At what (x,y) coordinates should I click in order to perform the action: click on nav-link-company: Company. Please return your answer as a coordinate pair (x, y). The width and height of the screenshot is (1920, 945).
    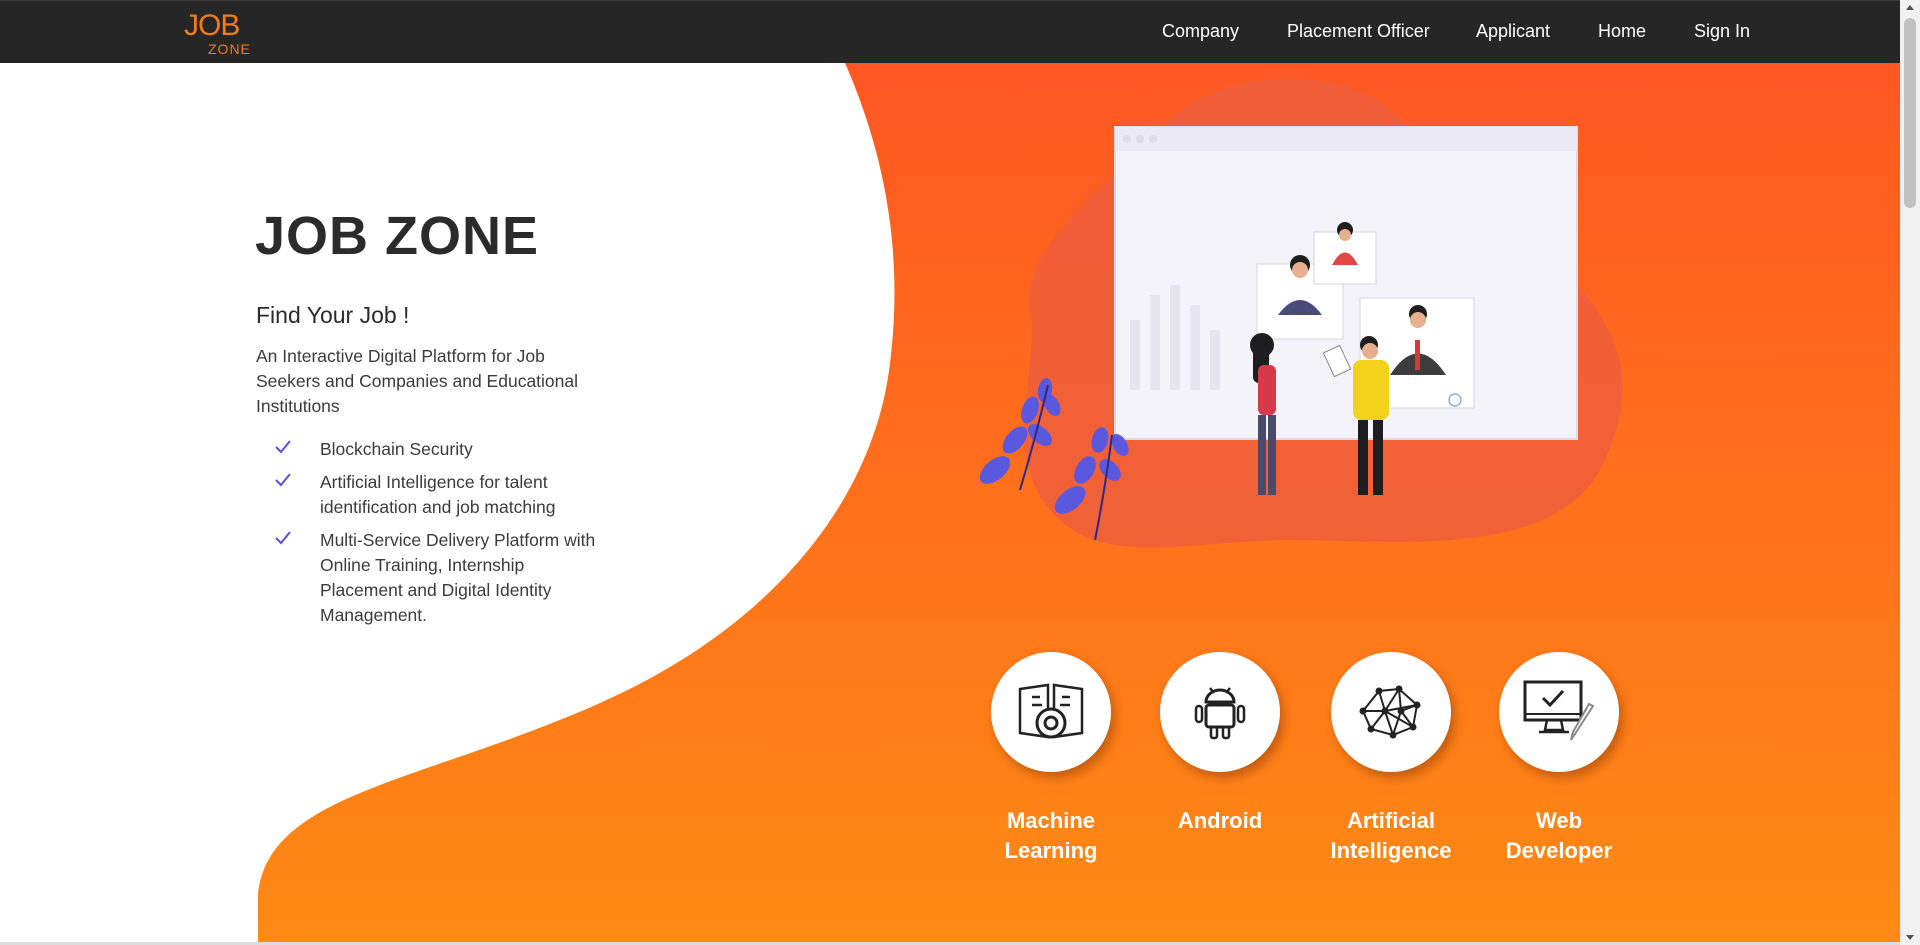
    Looking at the image, I should click on (1200, 31).